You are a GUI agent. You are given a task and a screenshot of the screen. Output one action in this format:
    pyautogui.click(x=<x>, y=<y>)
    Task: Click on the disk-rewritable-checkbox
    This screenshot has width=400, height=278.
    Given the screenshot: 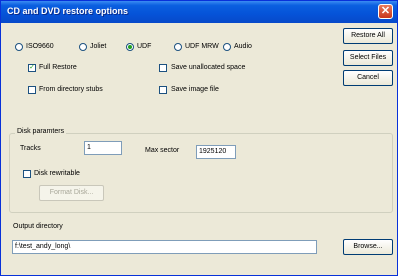 What is the action you would take?
    pyautogui.click(x=27, y=174)
    